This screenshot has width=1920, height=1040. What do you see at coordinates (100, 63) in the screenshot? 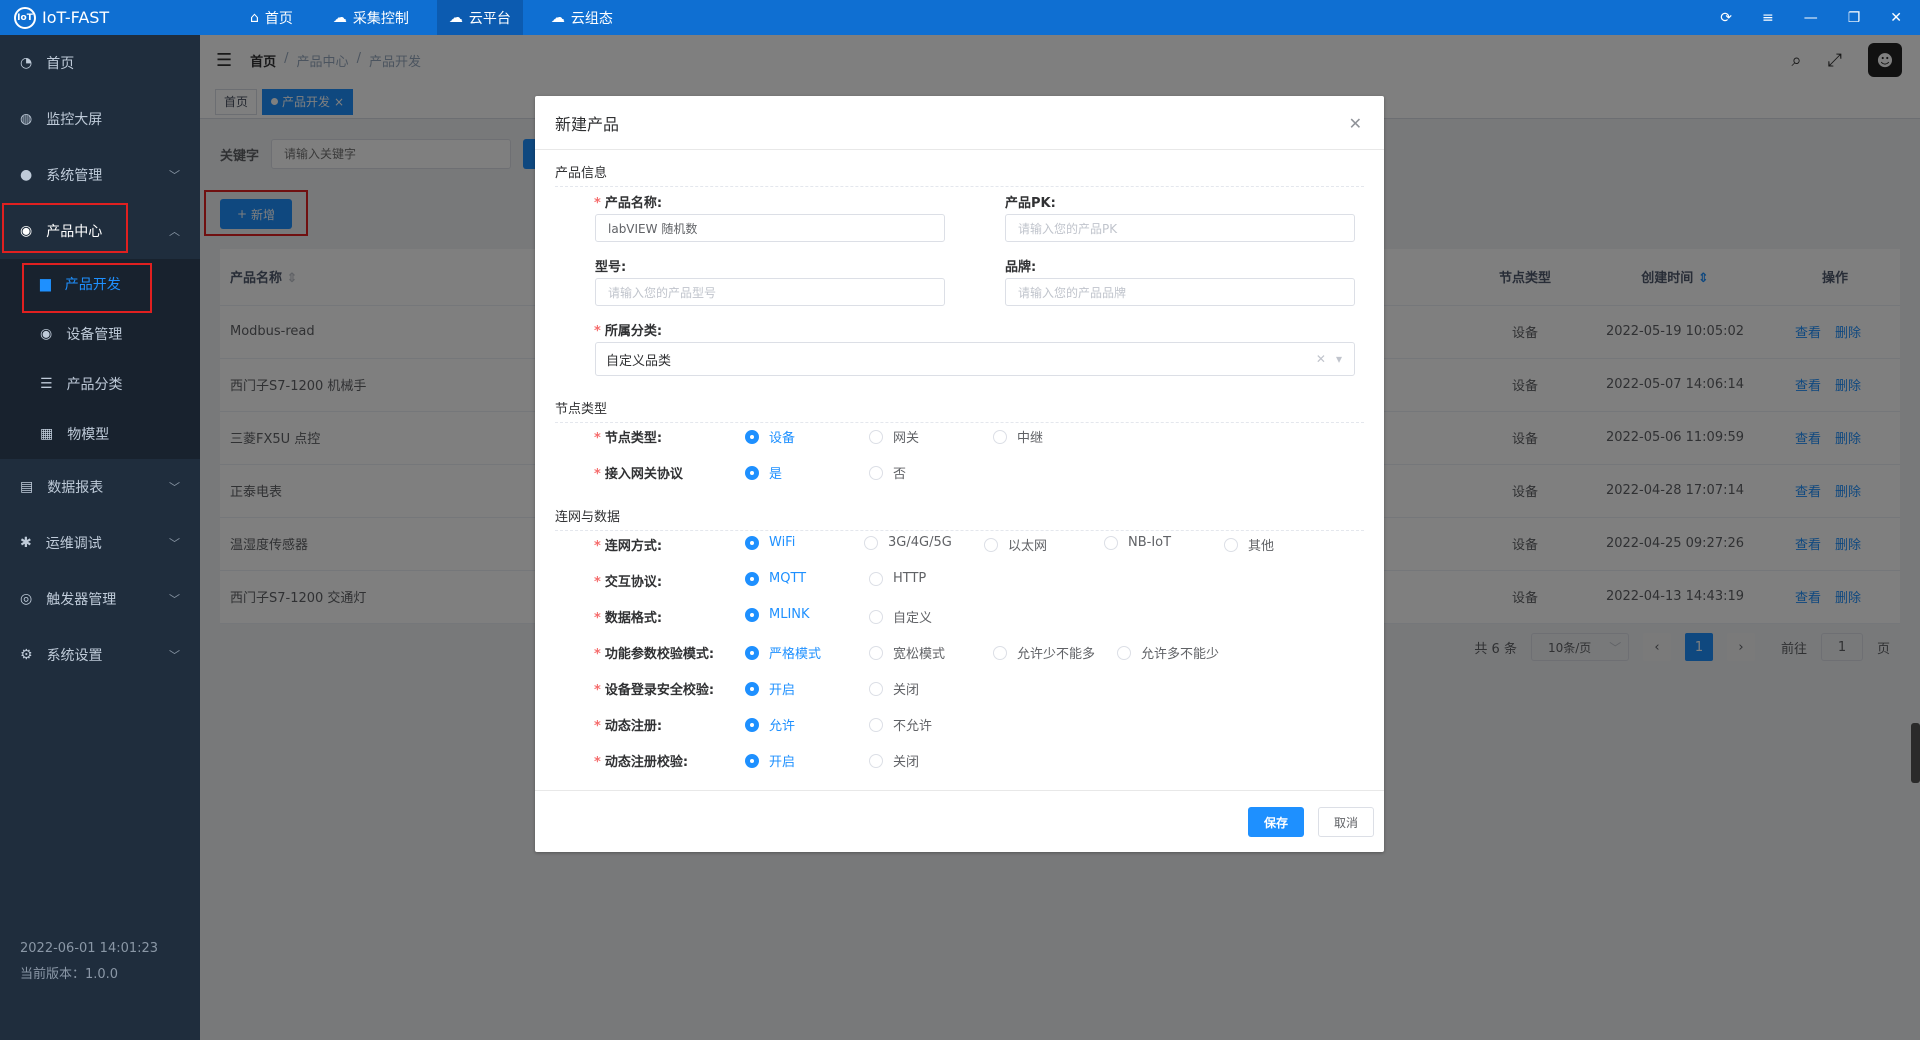
I see `sidebar-item-home: ◔ 首页` at bounding box center [100, 63].